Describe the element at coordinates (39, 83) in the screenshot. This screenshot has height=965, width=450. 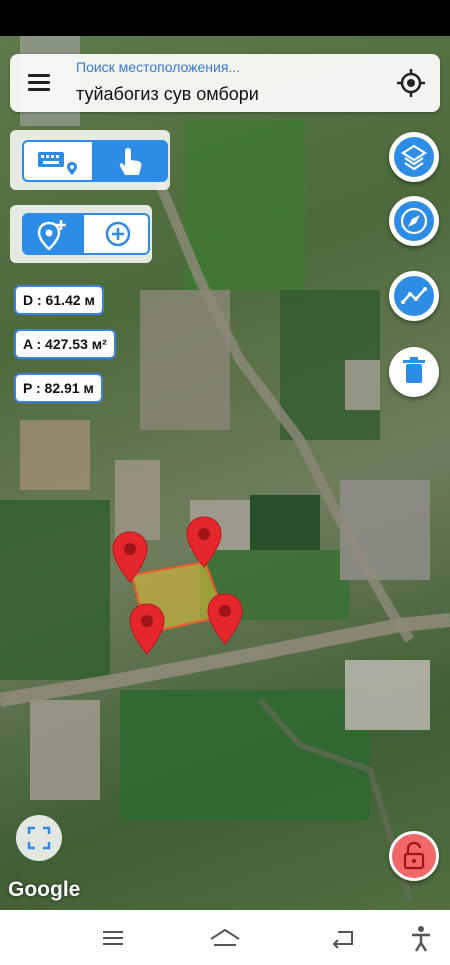
I see `menu-icon` at that location.